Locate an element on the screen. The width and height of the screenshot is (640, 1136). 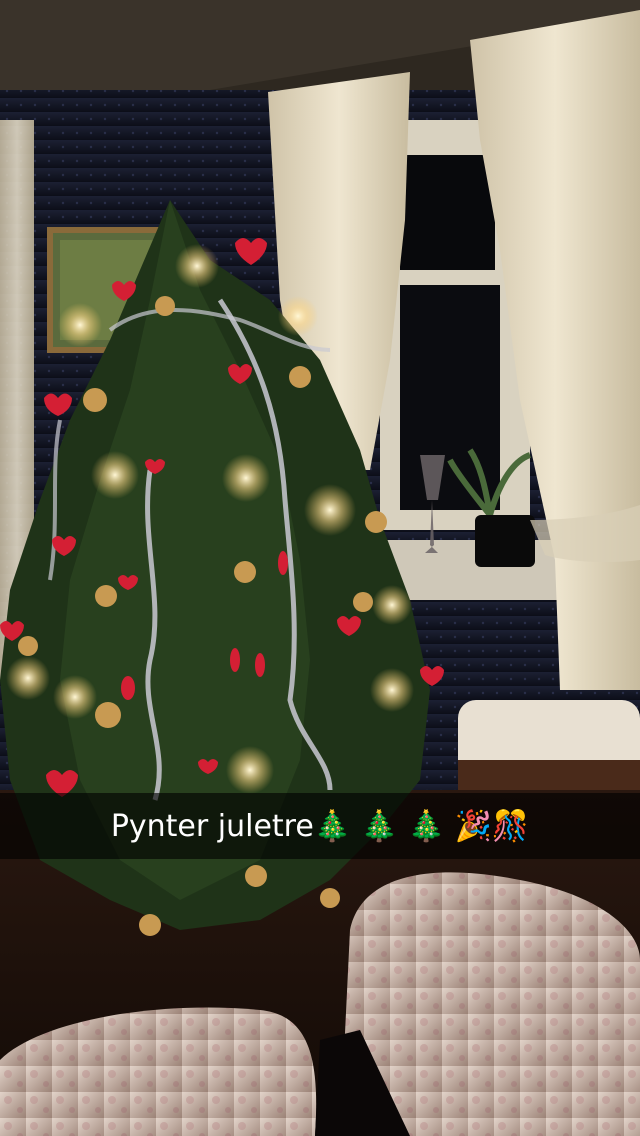
caption-text: Pynter juletre🎄 🎄 🎄 🎉🎊 is located at coordinates (320, 826).